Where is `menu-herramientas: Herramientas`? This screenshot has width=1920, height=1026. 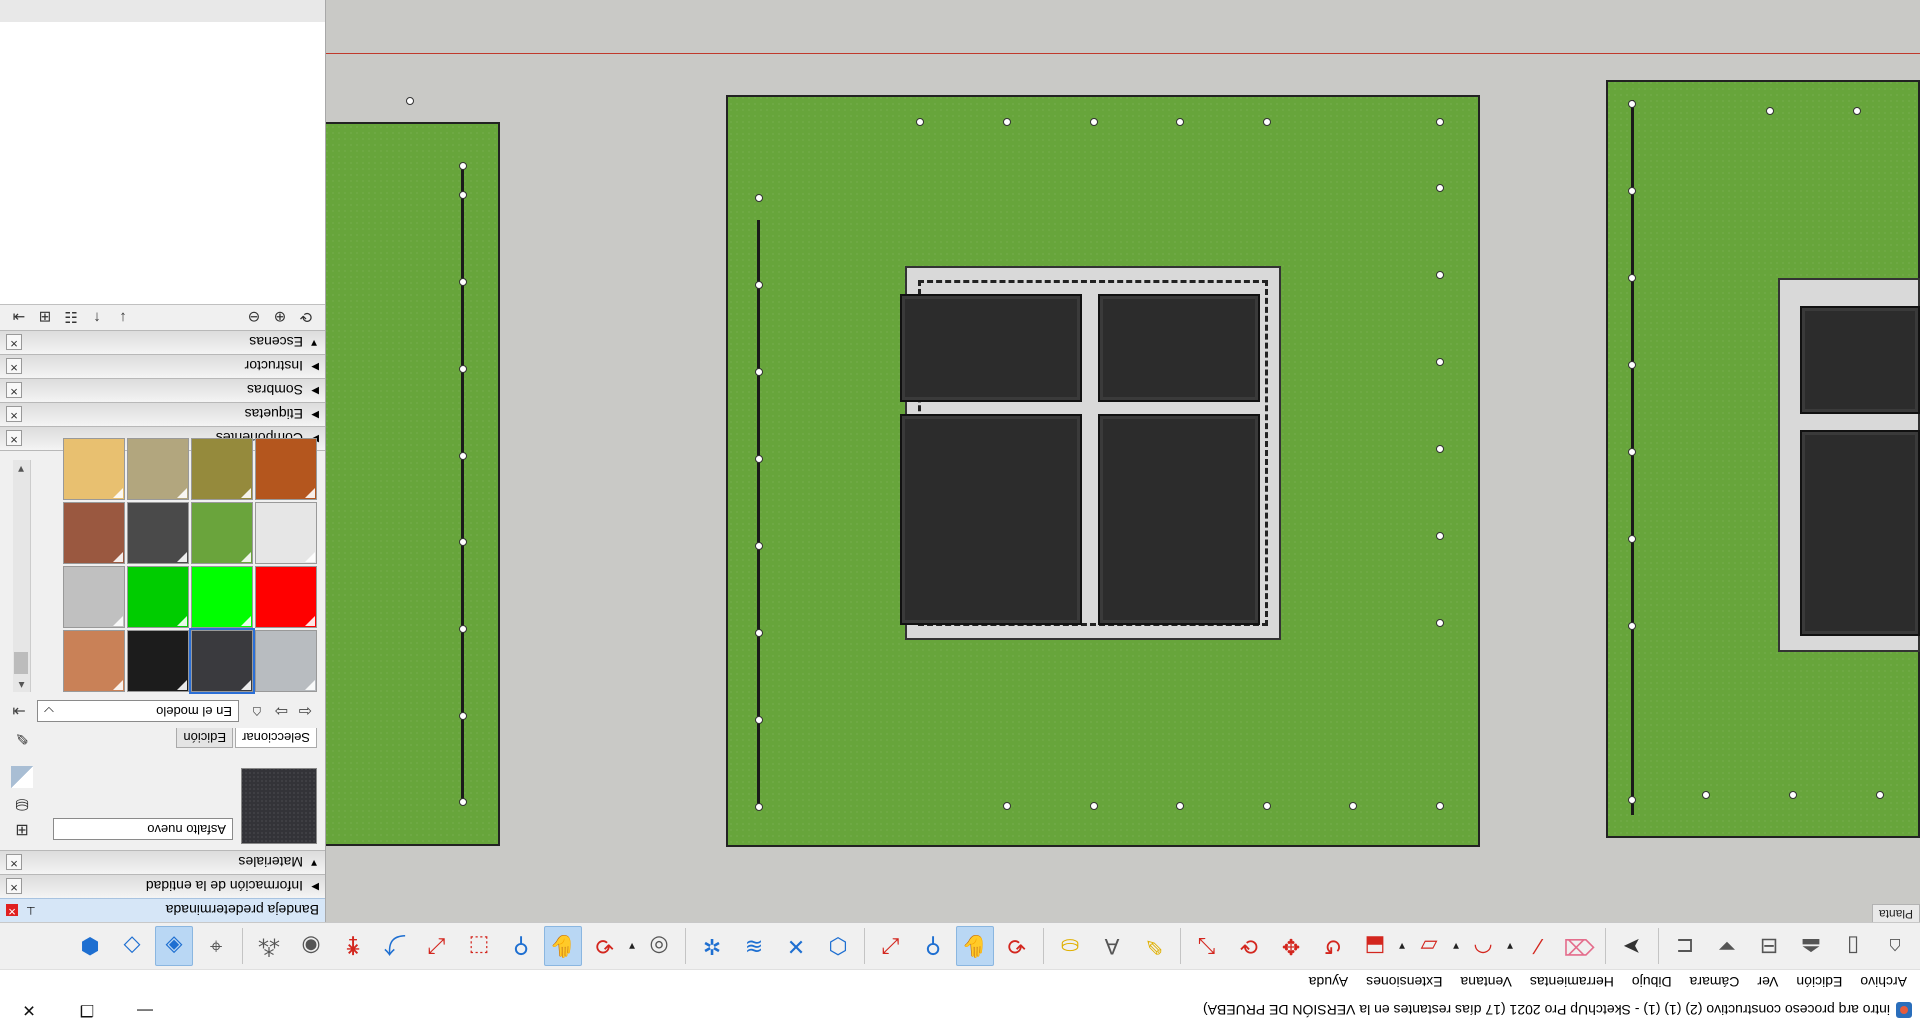 menu-herramientas: Herramientas is located at coordinates (1572, 982).